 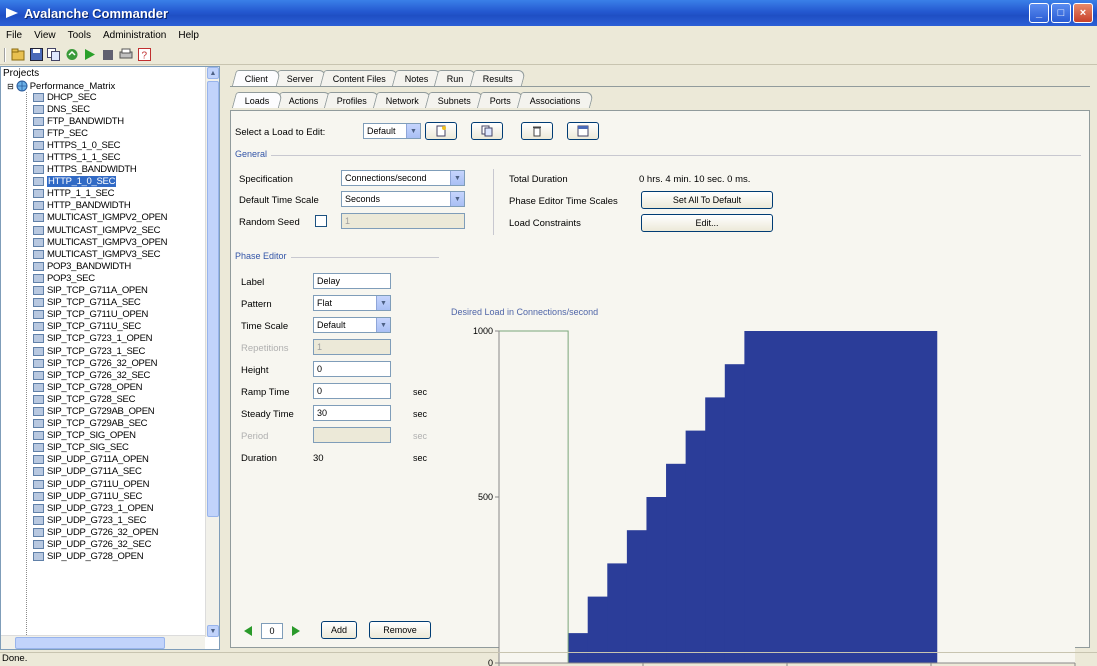 What do you see at coordinates (118, 303) in the screenshot?
I see `tree-item: SIP_TCP_G711A_SEC` at bounding box center [118, 303].